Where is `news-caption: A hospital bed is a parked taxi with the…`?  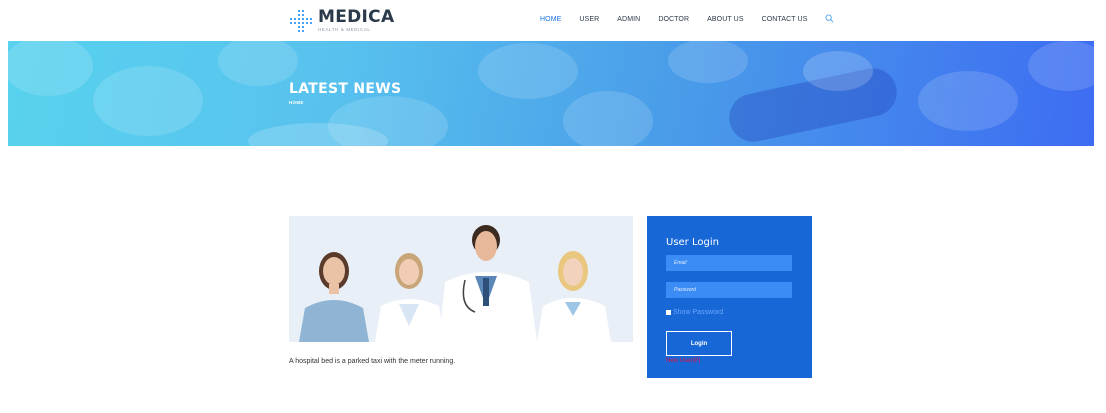 news-caption: A hospital bed is a parked taxi with the… is located at coordinates (372, 361).